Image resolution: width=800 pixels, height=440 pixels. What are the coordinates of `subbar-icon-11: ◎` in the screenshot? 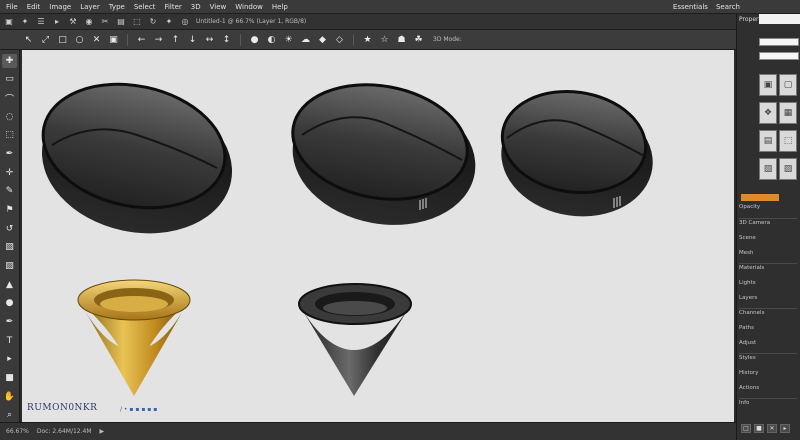 It's located at (185, 21).